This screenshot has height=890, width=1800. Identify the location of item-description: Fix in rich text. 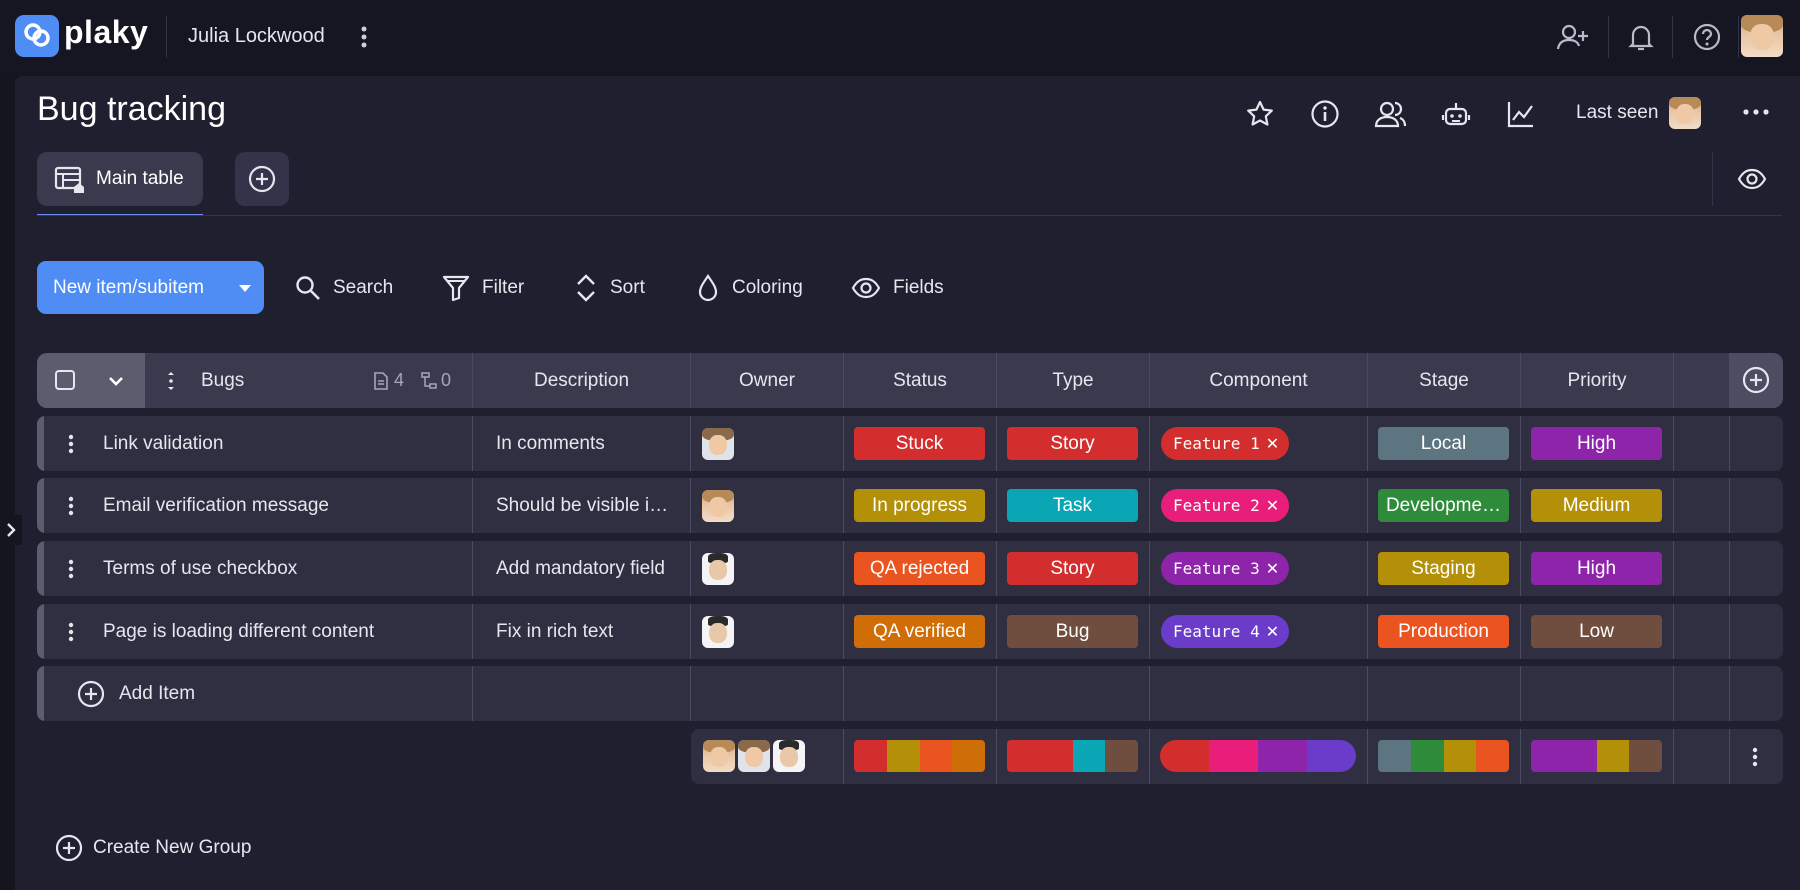
(586, 632).